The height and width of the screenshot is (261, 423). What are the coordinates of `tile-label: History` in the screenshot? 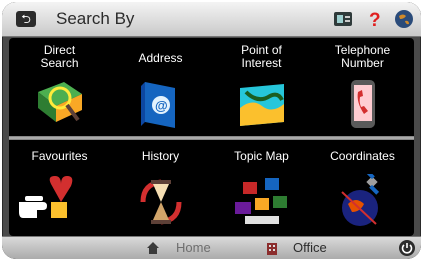 It's located at (160, 156).